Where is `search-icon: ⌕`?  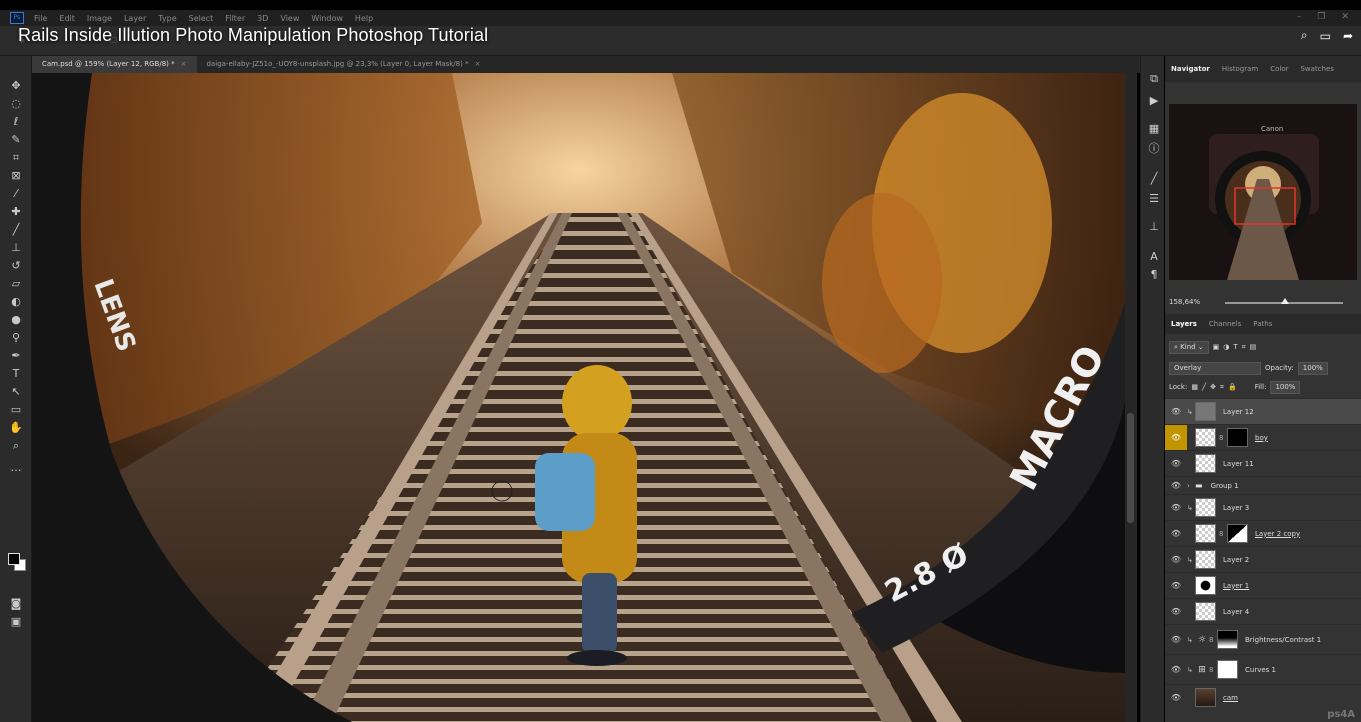 search-icon: ⌕ is located at coordinates (1304, 35).